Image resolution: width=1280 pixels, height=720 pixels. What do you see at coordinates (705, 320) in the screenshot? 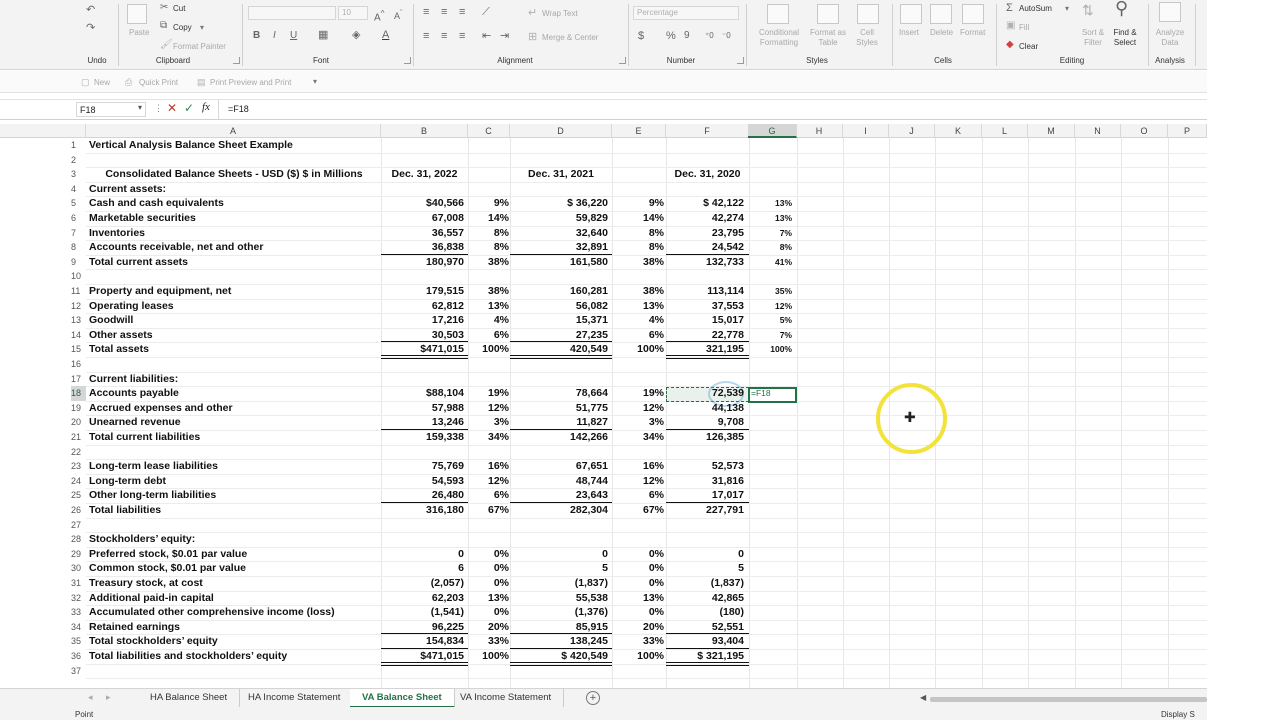
I see `value-2020-row-13: 15,017` at bounding box center [705, 320].